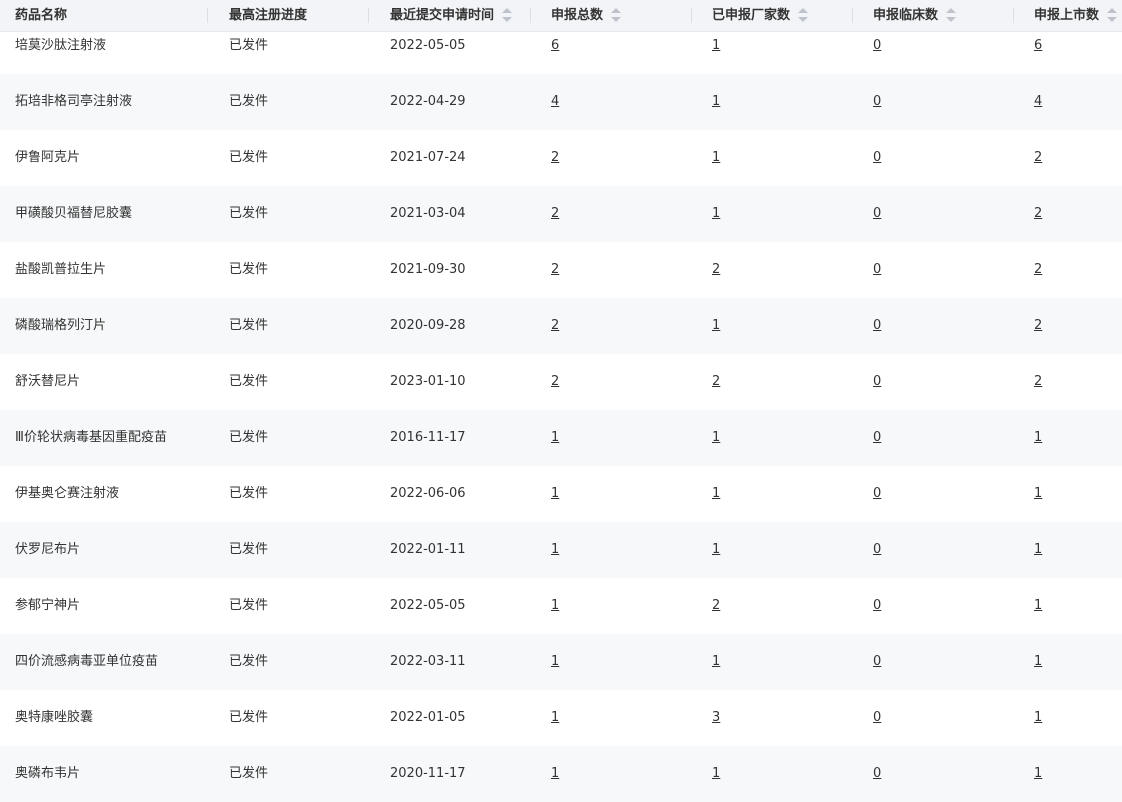 The width and height of the screenshot is (1122, 802). Describe the element at coordinates (561, 494) in the screenshot. I see `table-row: 伊基奥仑赛注射液 已发件 2022-06-06 1 1 0 1` at that location.